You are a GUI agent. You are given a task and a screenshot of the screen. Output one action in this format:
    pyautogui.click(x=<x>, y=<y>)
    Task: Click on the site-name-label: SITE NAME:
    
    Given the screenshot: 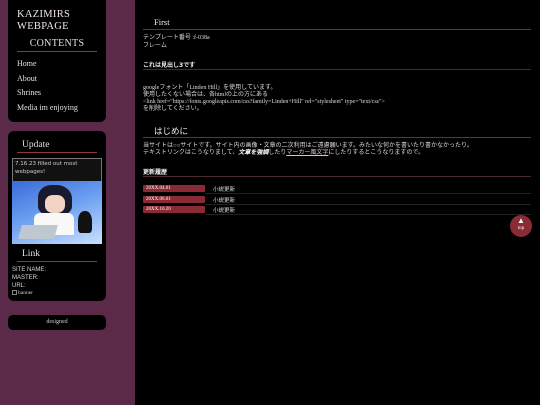 What is the action you would take?
    pyautogui.click(x=29, y=270)
    